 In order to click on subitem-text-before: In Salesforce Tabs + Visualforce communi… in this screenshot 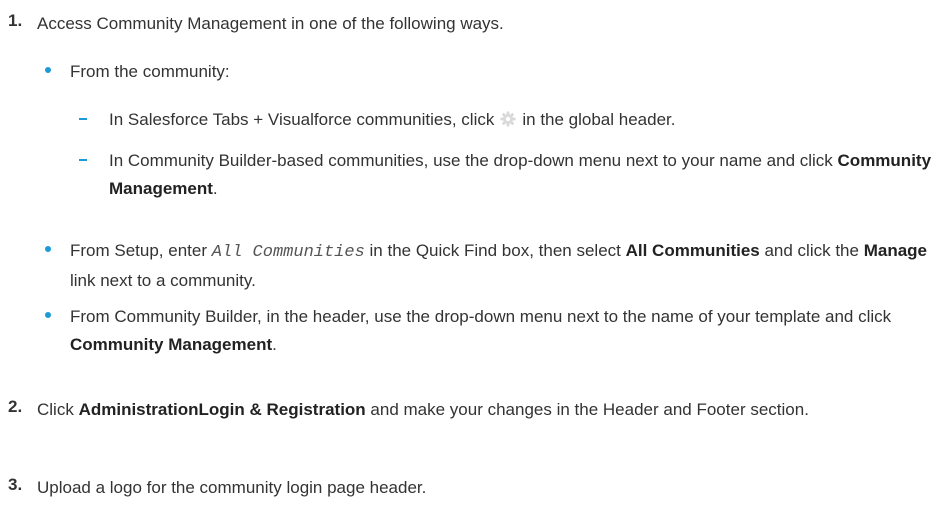, I will do `click(302, 119)`.